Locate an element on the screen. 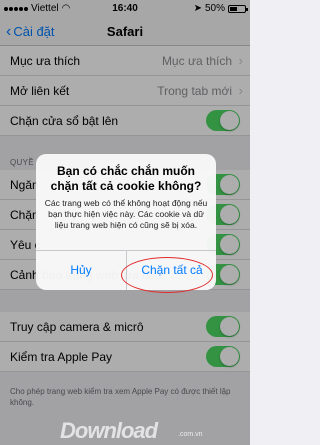 The image size is (320, 445). block-all-button: Chặn tất cả is located at coordinates (172, 270).